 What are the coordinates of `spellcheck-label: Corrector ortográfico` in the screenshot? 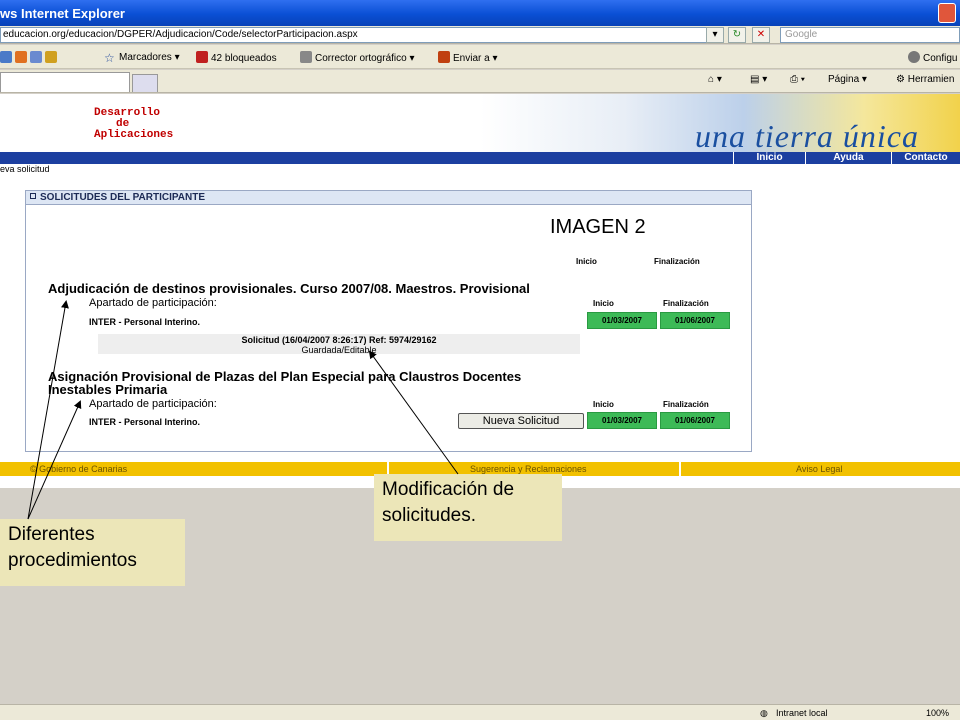 It's located at (361, 58).